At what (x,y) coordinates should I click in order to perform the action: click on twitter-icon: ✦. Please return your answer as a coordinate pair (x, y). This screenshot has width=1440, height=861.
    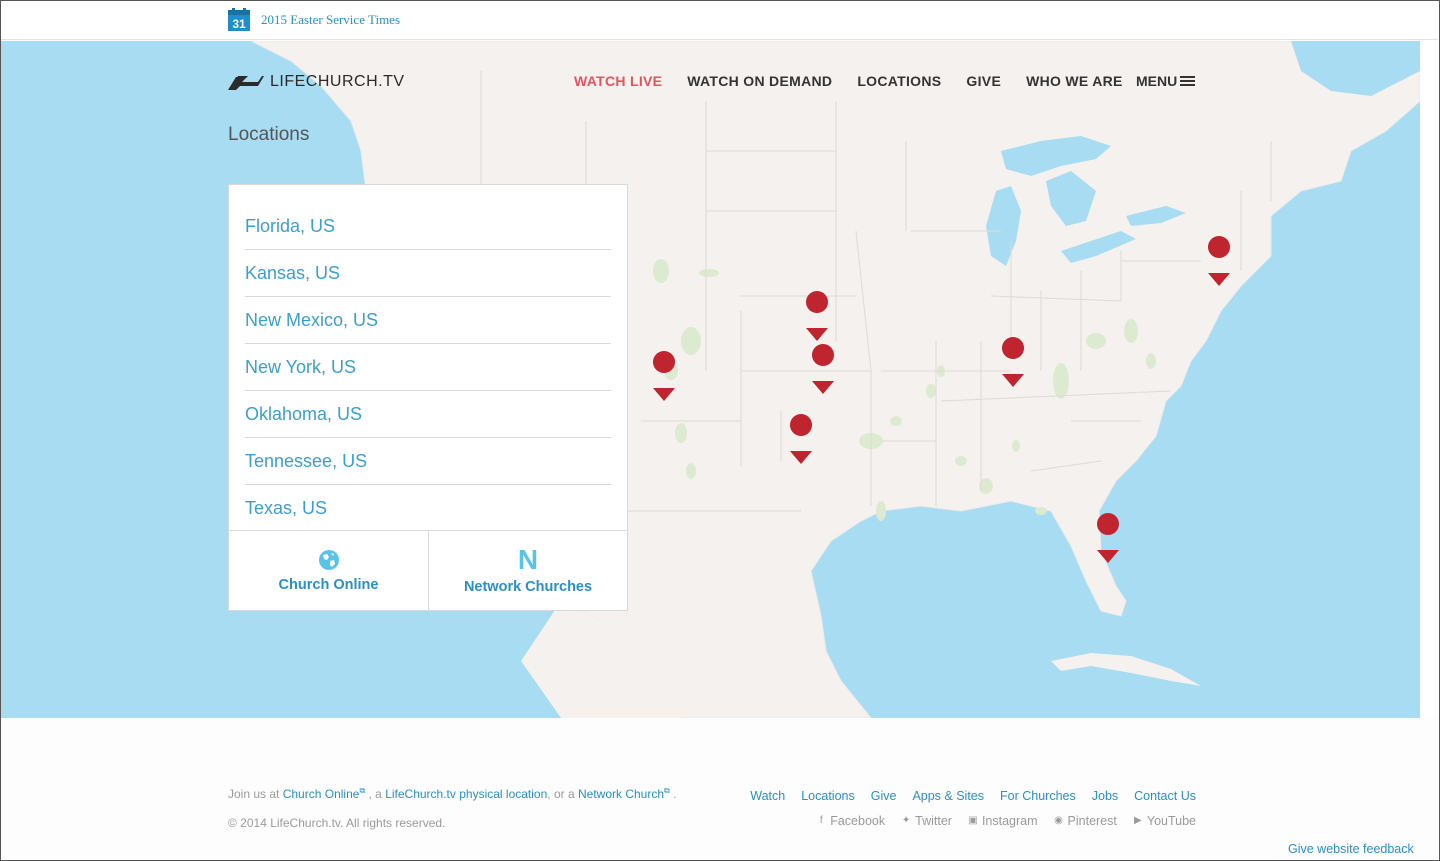
    Looking at the image, I should click on (906, 820).